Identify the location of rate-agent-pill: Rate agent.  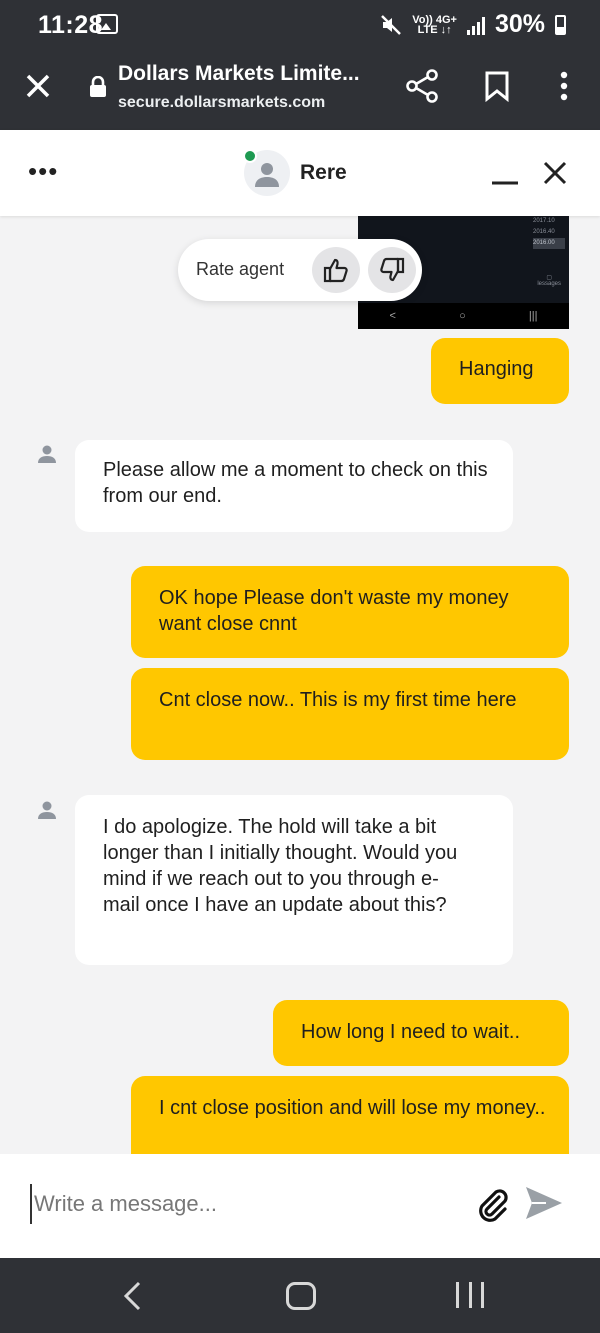
(300, 270).